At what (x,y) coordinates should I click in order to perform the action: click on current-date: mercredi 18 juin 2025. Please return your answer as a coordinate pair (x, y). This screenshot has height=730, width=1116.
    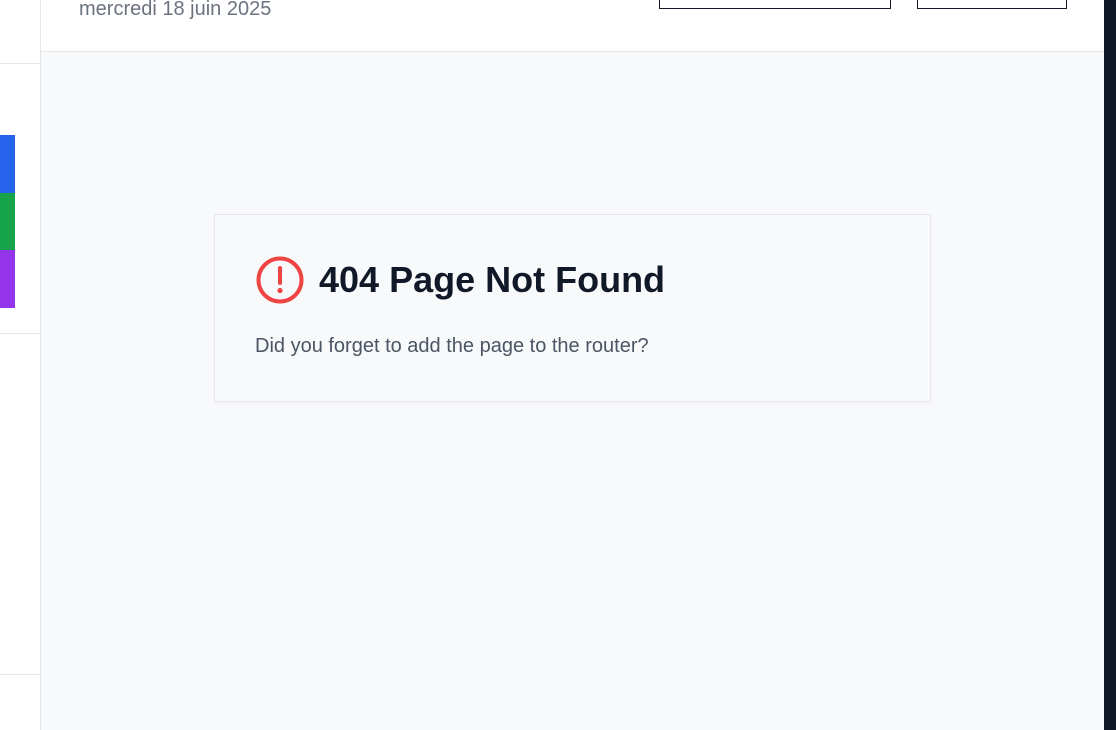
    Looking at the image, I should click on (175, 10).